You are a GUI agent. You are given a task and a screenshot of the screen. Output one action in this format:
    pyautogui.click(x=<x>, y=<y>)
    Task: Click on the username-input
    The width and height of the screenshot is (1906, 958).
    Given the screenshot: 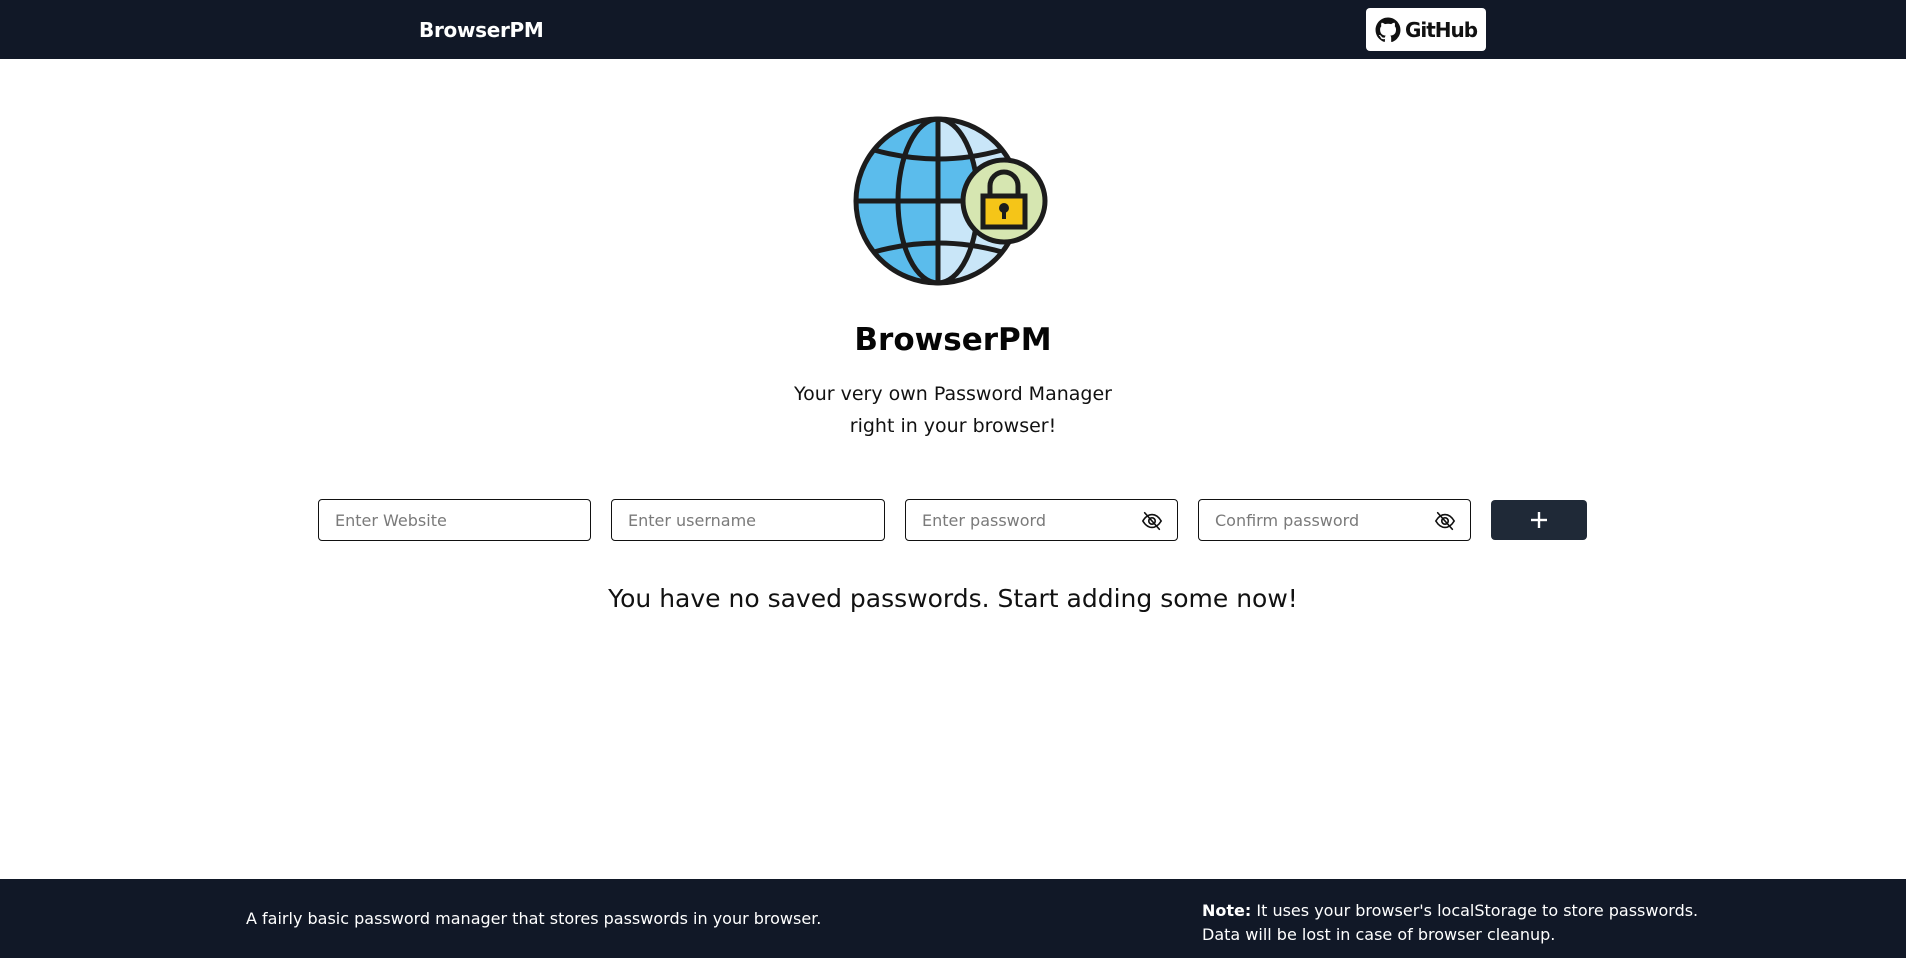 What is the action you would take?
    pyautogui.click(x=748, y=520)
    